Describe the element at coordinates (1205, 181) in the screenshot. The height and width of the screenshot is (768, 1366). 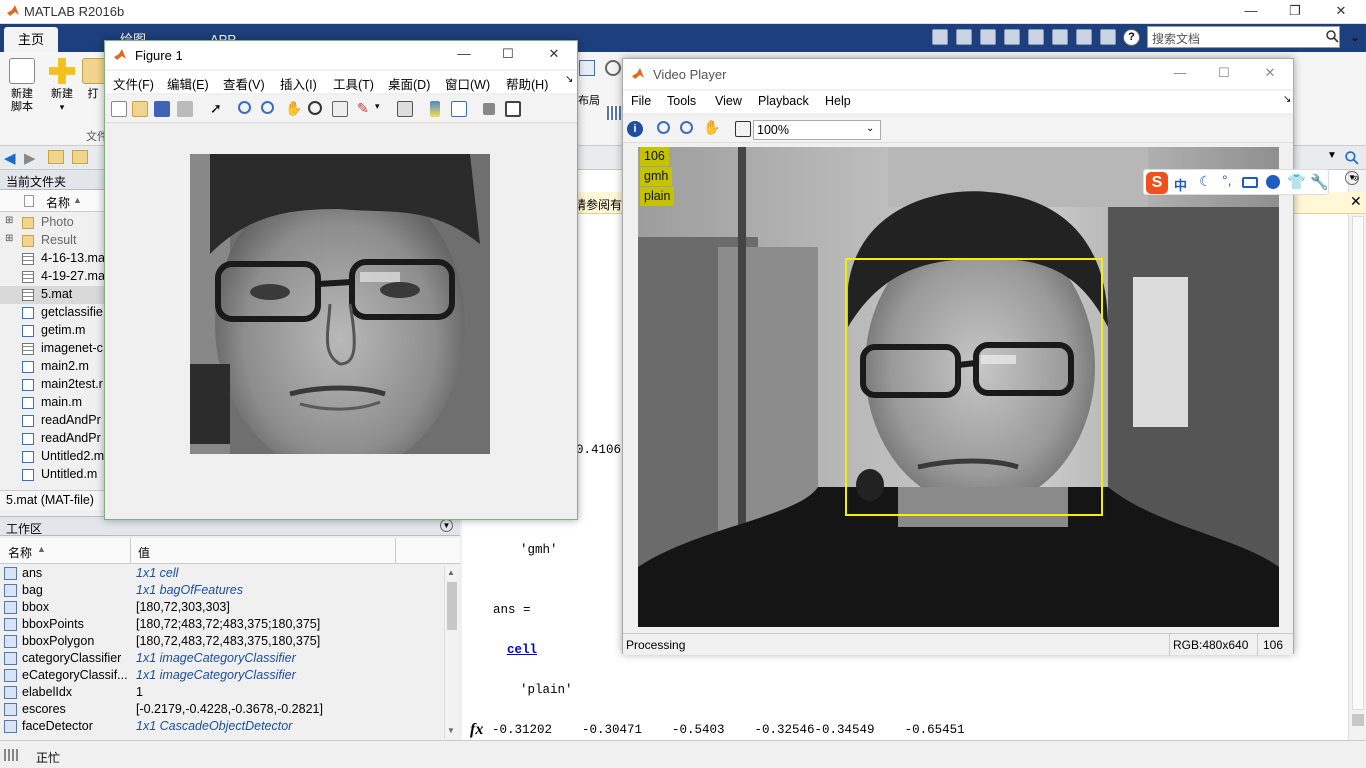
I see `half-width-moon-icon: ☾` at that location.